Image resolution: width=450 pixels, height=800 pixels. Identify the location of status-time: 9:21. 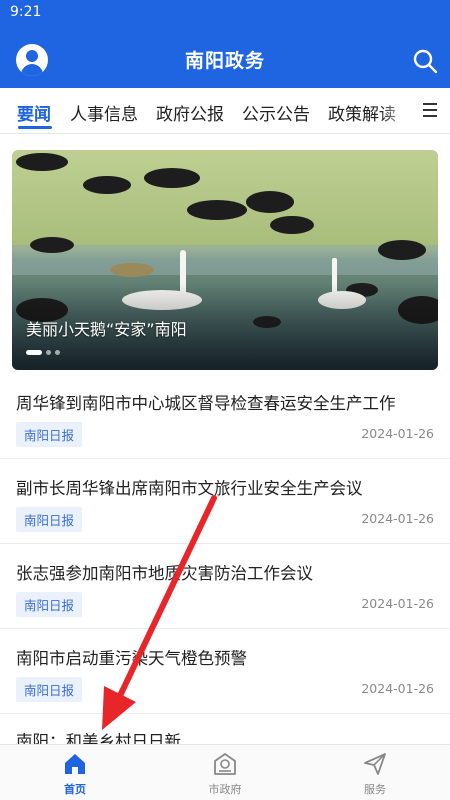
(26, 12).